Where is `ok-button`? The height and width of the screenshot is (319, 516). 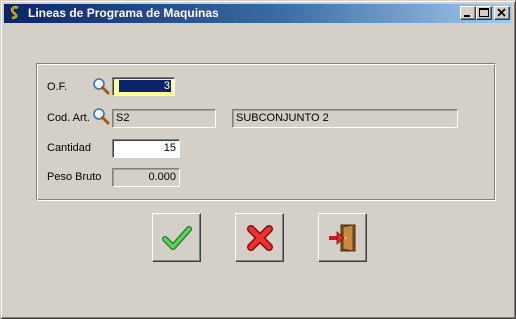 ok-button is located at coordinates (176, 237).